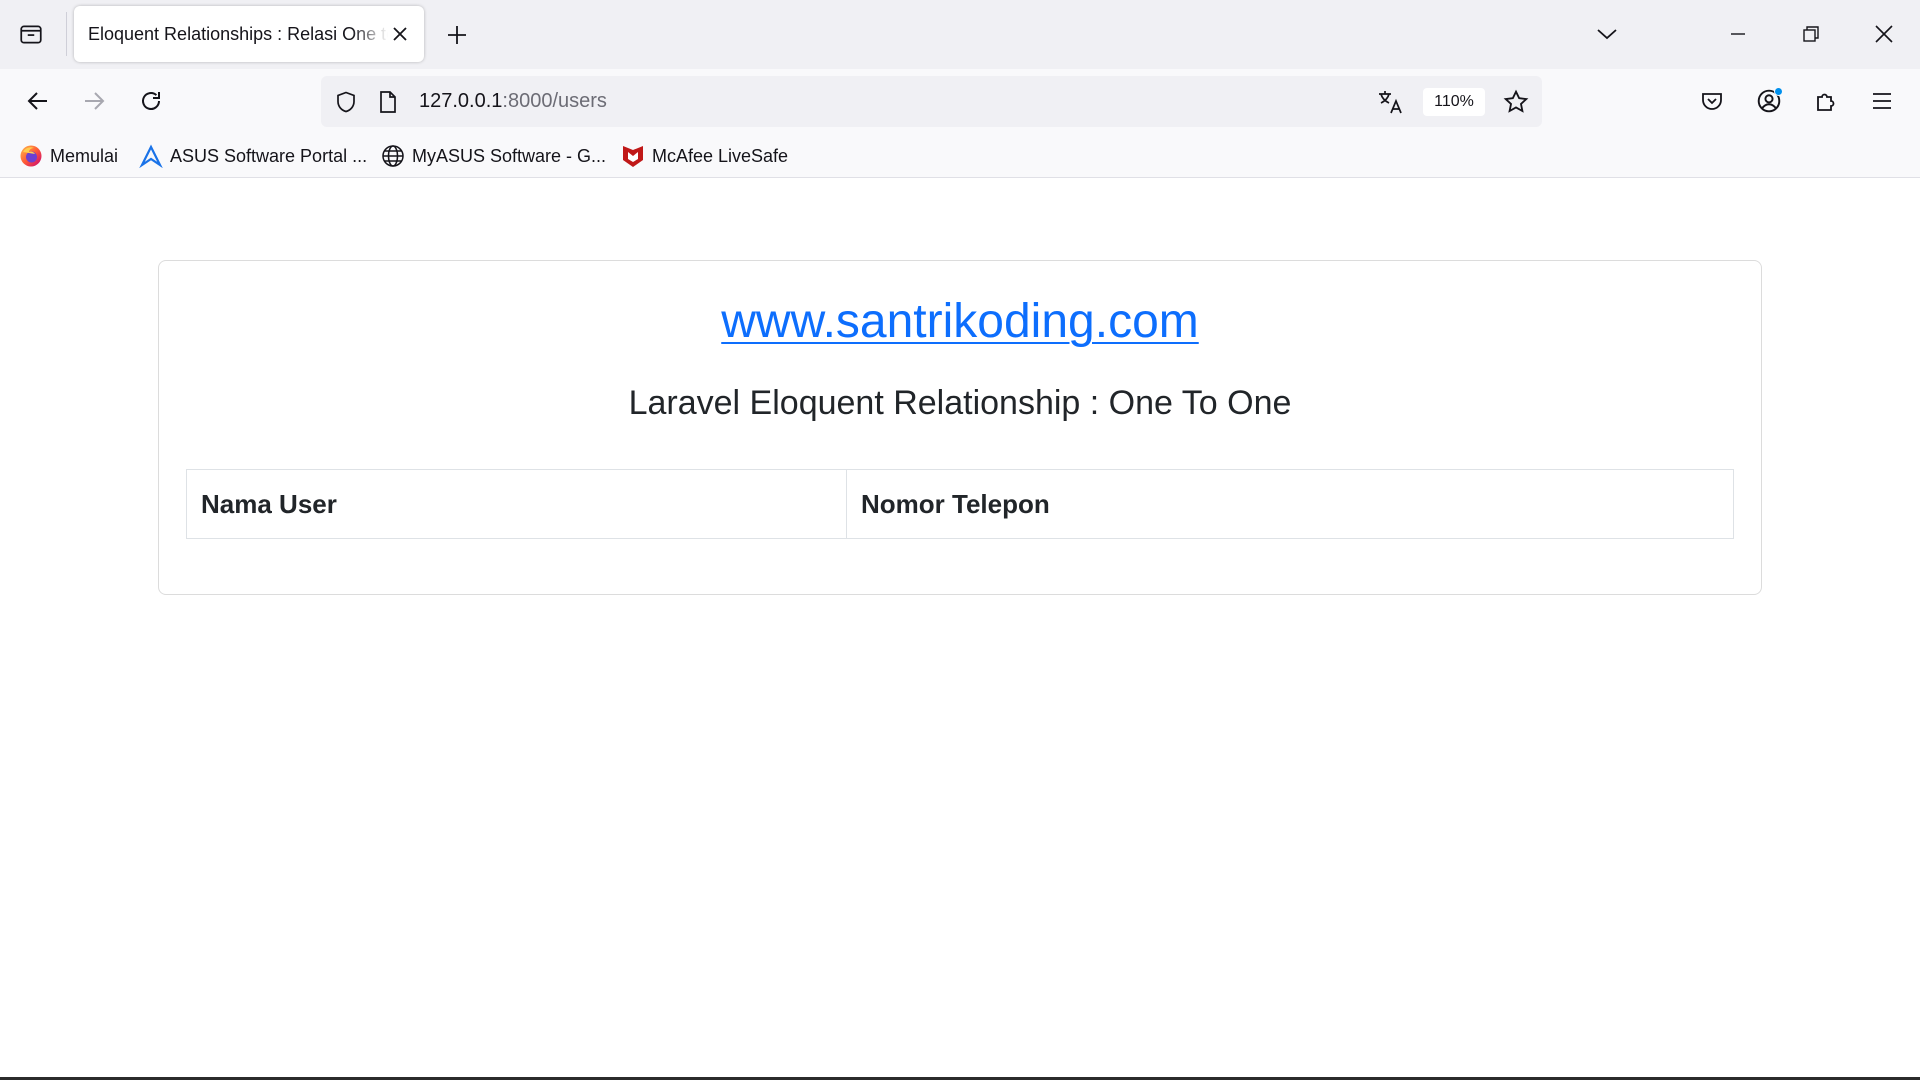 The height and width of the screenshot is (1080, 1920). I want to click on restore-icon, so click(1811, 34).